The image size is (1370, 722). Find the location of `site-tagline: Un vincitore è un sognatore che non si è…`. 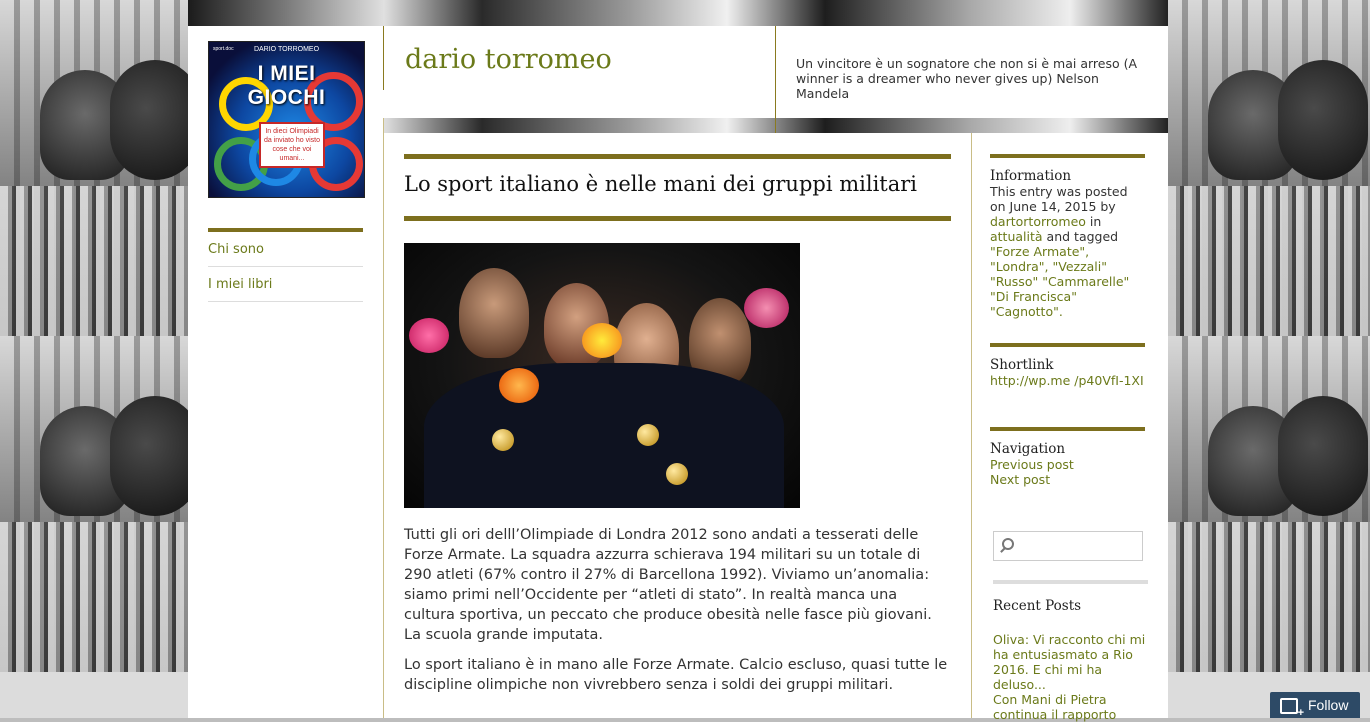

site-tagline: Un vincitore è un sognatore che non si è… is located at coordinates (958, 79).